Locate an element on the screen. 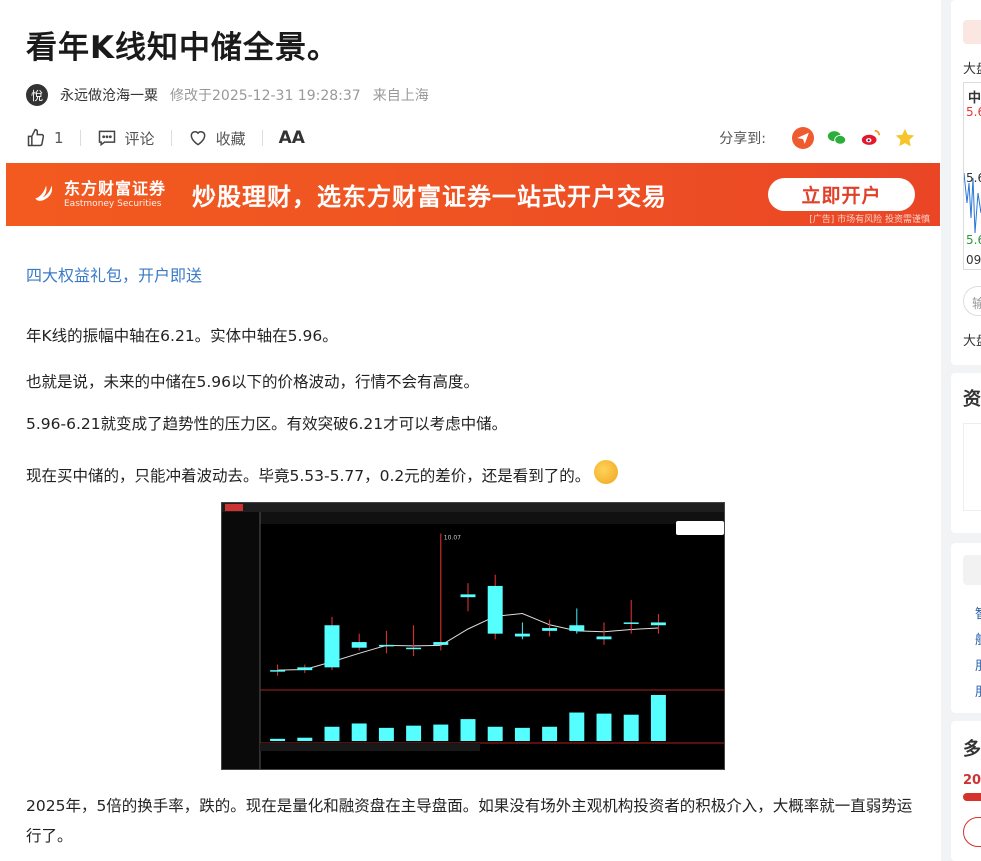  heart-icon is located at coordinates (197, 138).